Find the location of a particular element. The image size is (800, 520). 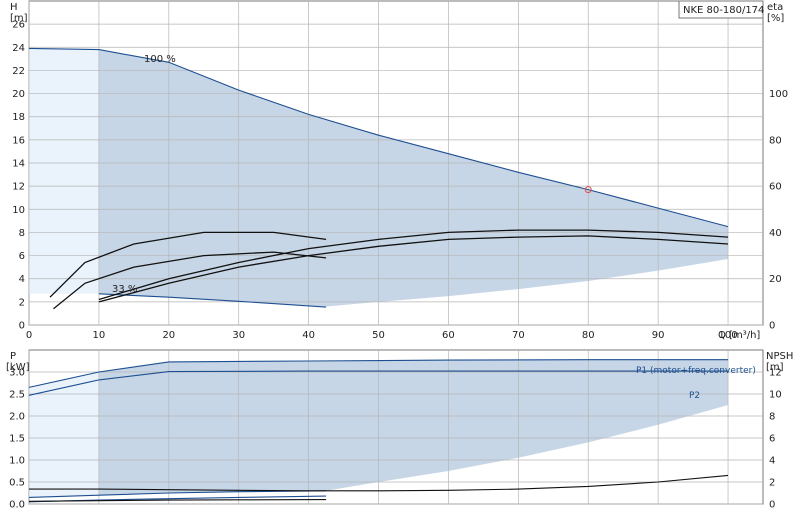

top-ylabel-left-1: H is located at coordinates (14, 7).